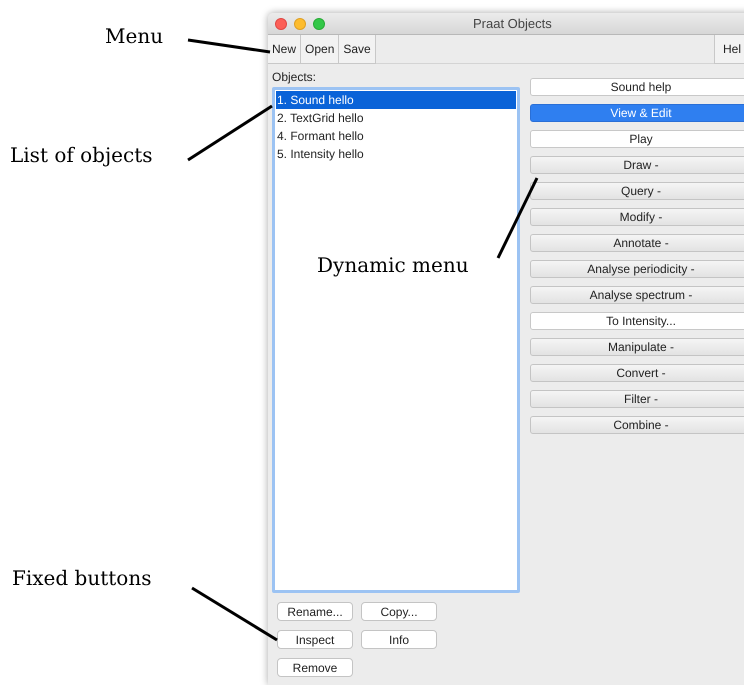 This screenshot has height=685, width=744. I want to click on annotation-label: Fixed buttons, so click(82, 578).